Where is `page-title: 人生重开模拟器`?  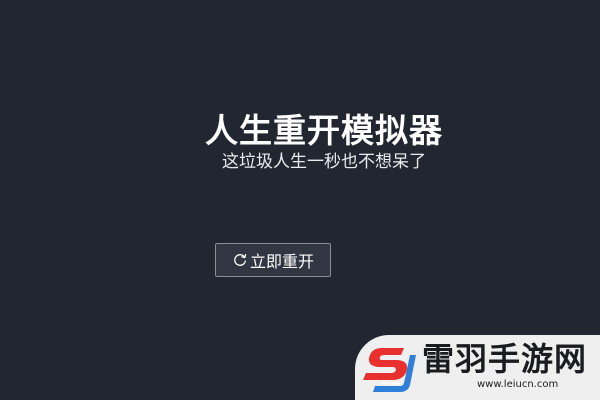
page-title: 人生重开模拟器 is located at coordinates (324, 130).